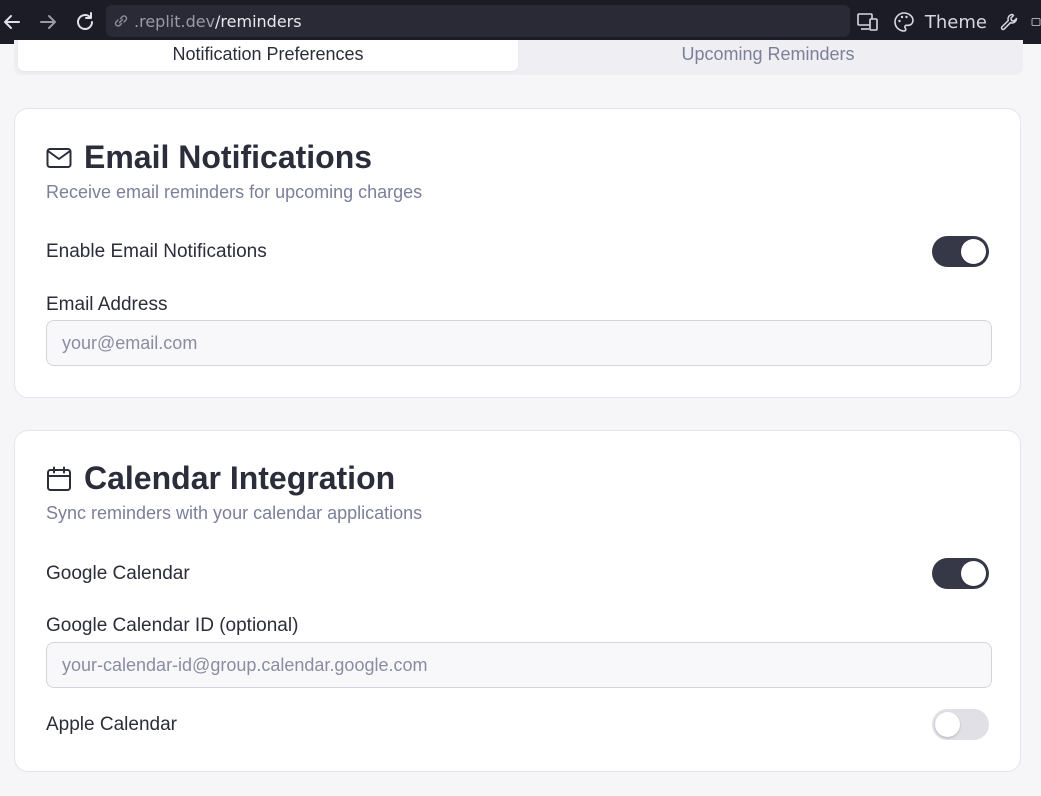 The image size is (1041, 796). What do you see at coordinates (960, 251) in the screenshot?
I see `email-notifications-toggle` at bounding box center [960, 251].